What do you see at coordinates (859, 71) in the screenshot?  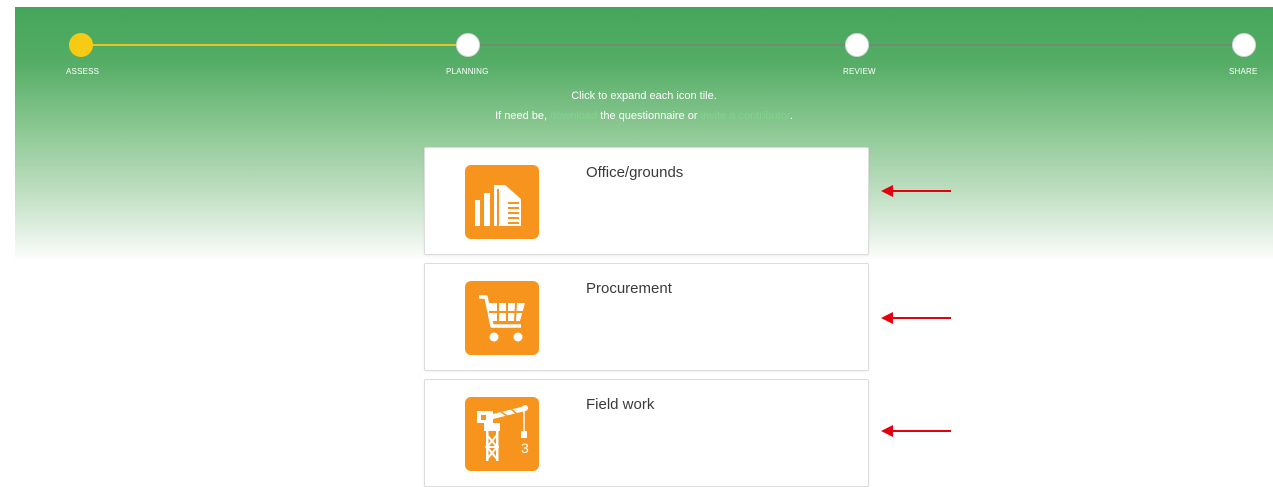 I see `step-label-review: REVIEW` at bounding box center [859, 71].